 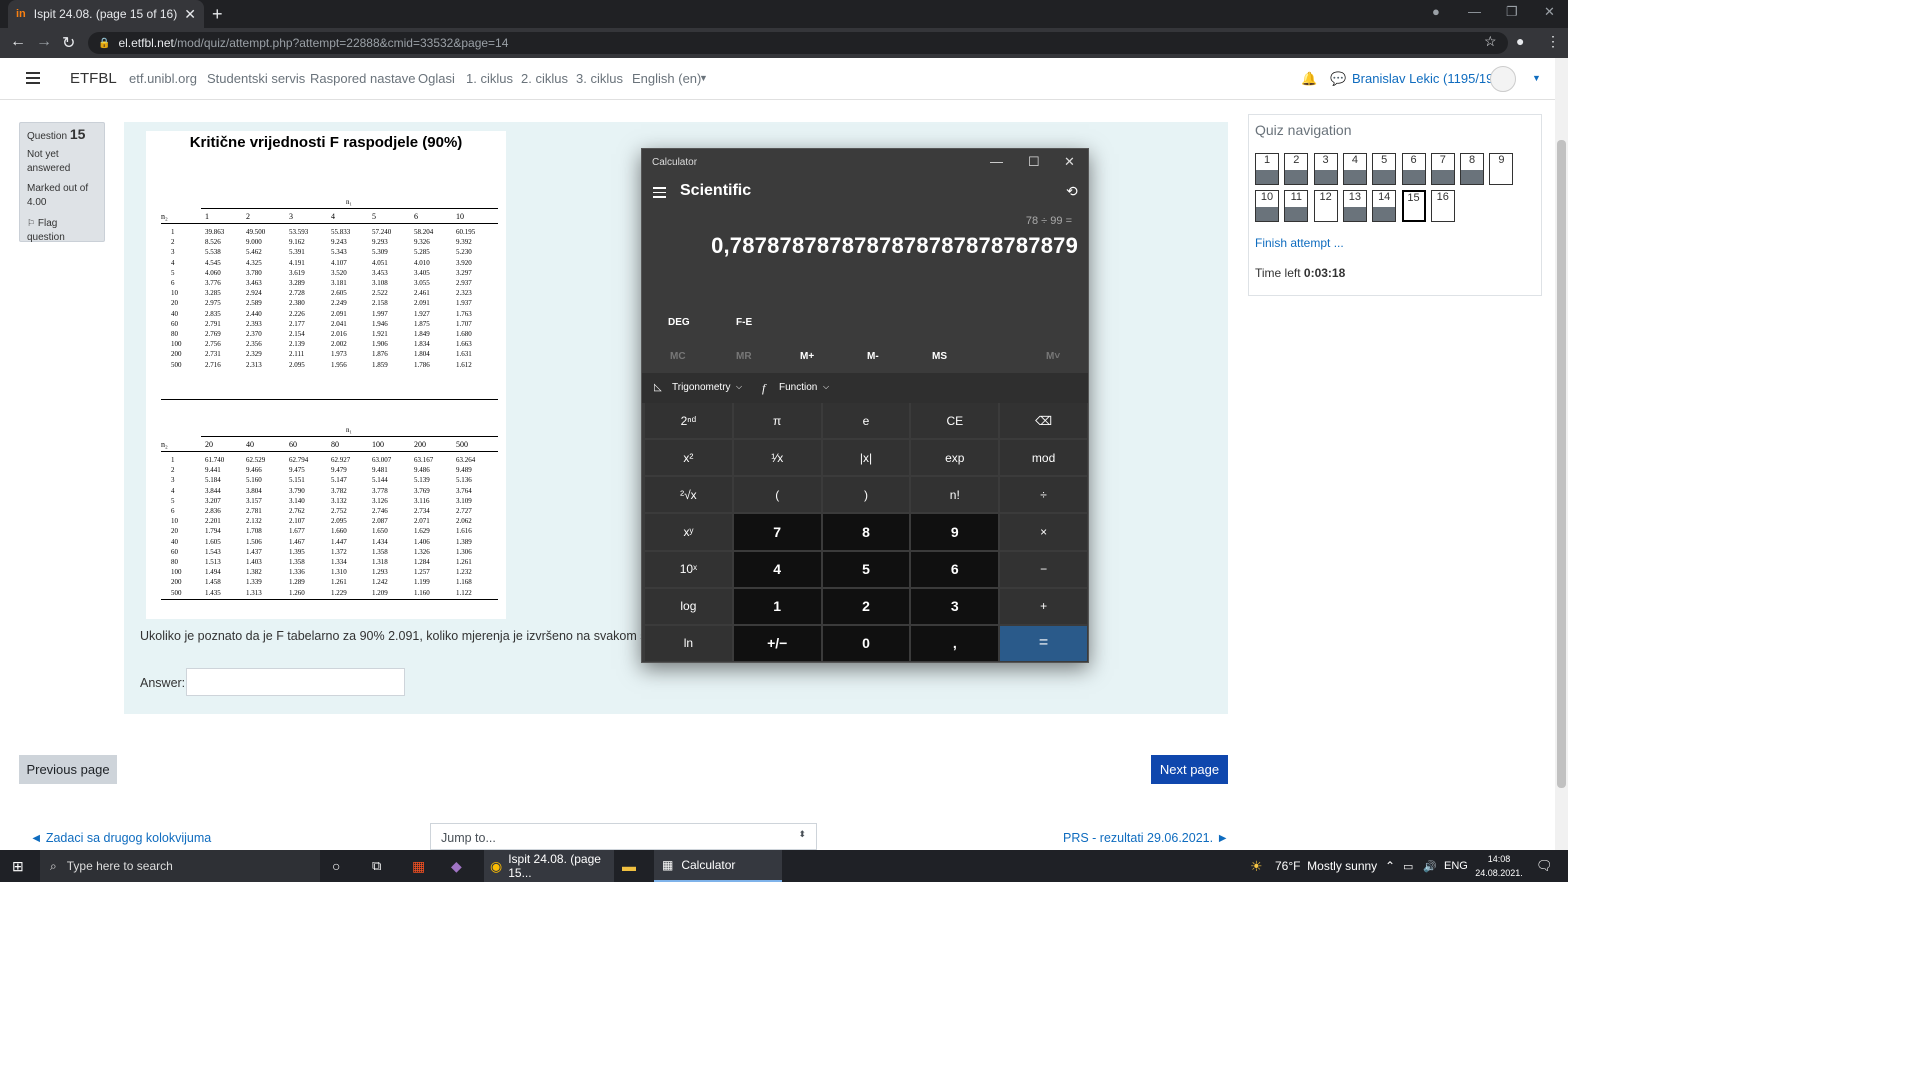 What do you see at coordinates (363, 78) in the screenshot?
I see `nav-link-raspored: Raspored nastave` at bounding box center [363, 78].